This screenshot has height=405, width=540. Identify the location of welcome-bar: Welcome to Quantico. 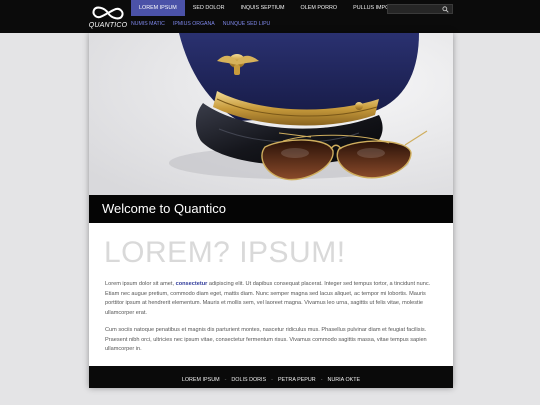
(271, 209).